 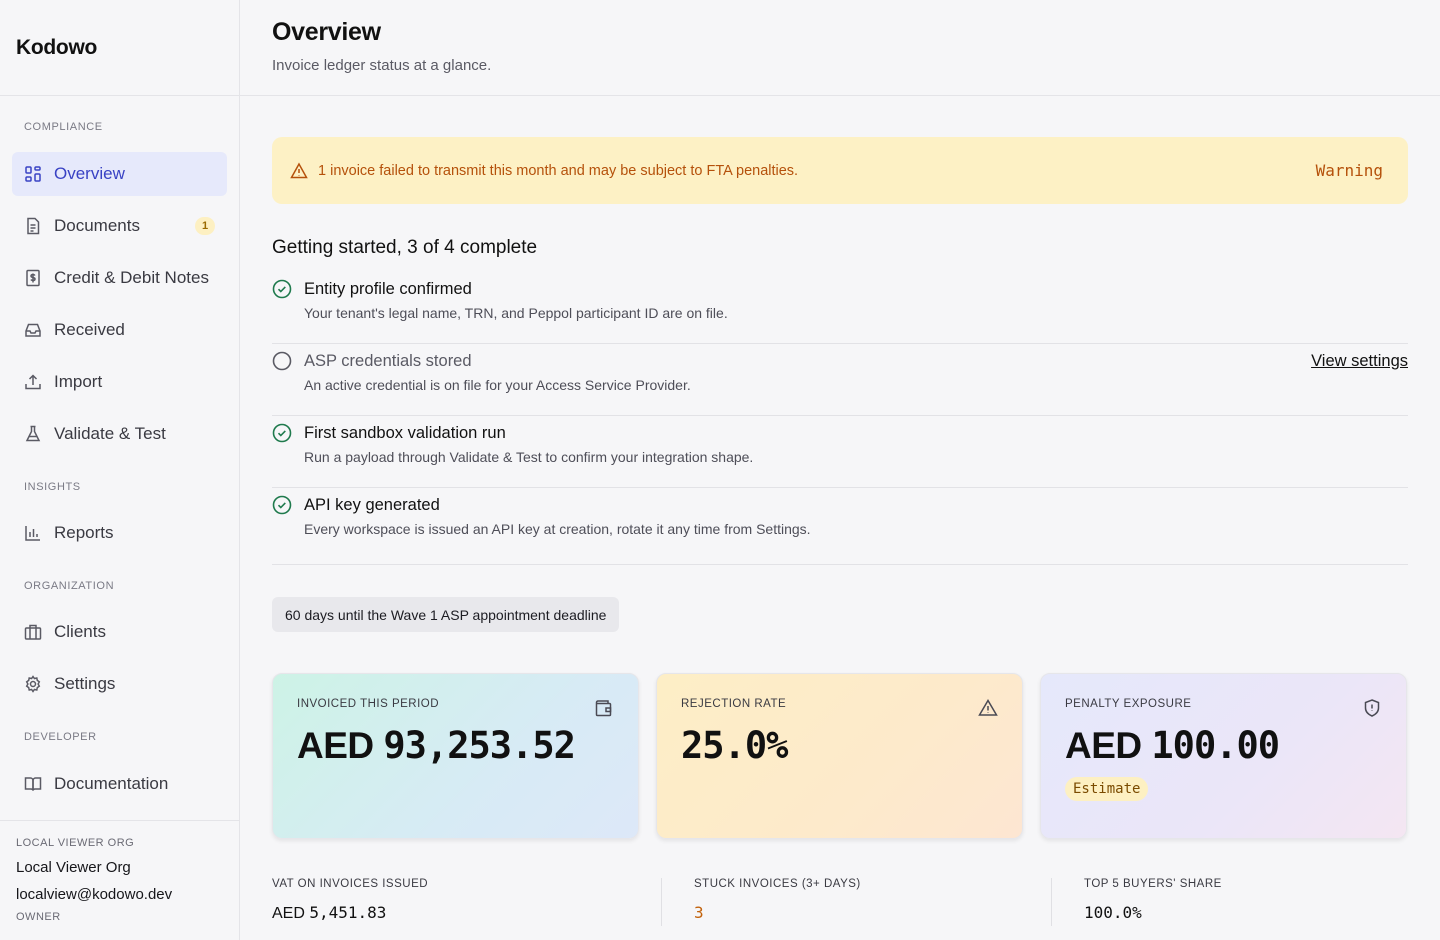 What do you see at coordinates (85, 683) in the screenshot?
I see `sidebar-item-label: Settings` at bounding box center [85, 683].